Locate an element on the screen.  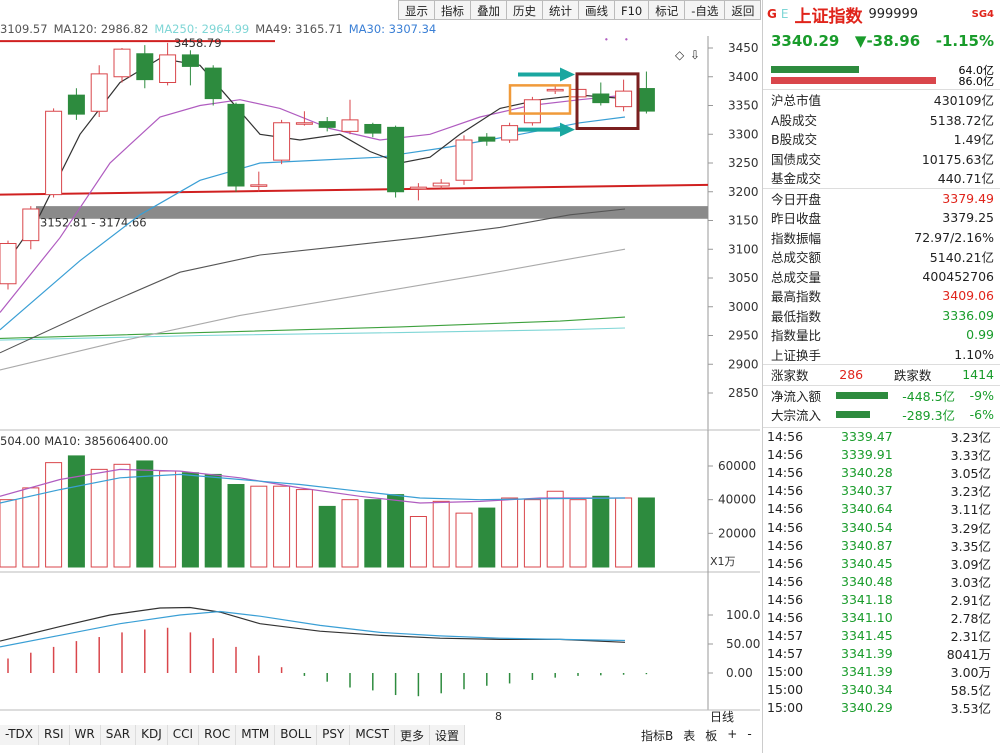
tick-row: 14:56 3339.91 3.33亿 is located at coordinates (881, 455).